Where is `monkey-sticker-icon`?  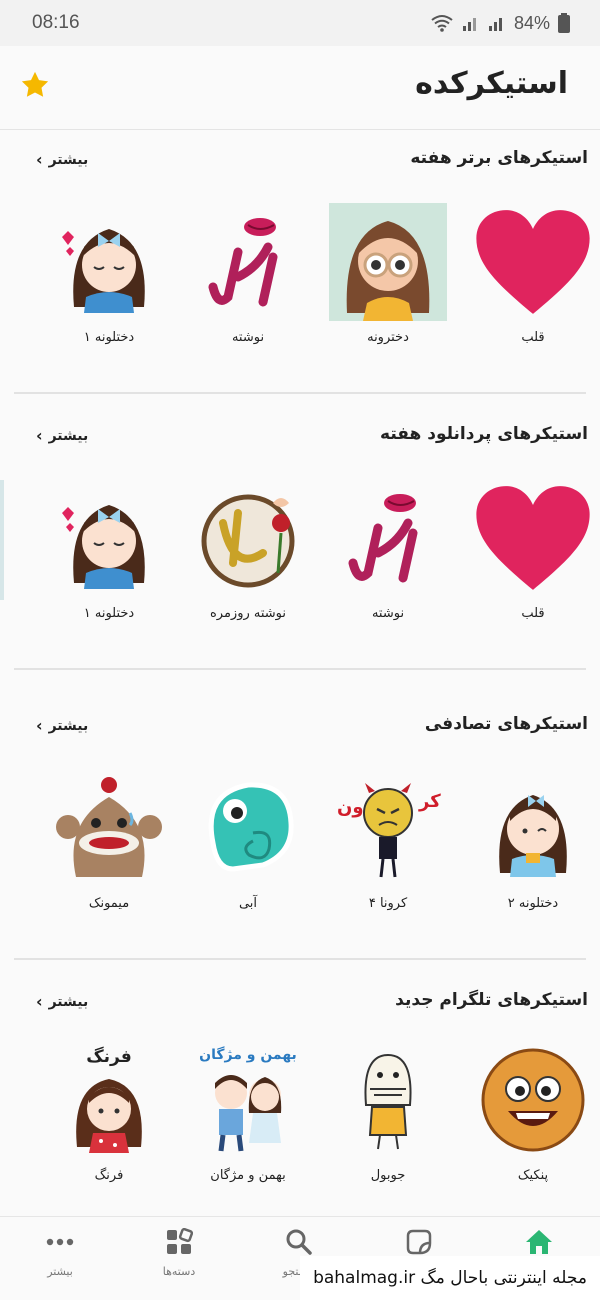
monkey-sticker-icon is located at coordinates (109, 828).